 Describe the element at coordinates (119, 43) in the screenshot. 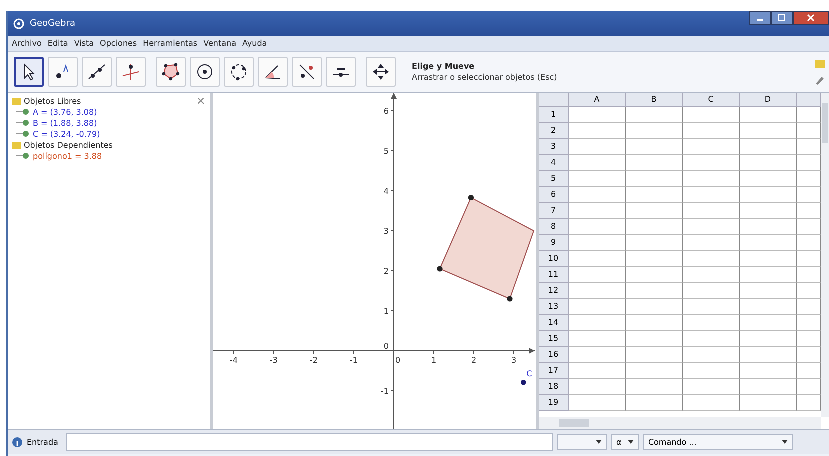

I see `menu-item: Opciones` at that location.